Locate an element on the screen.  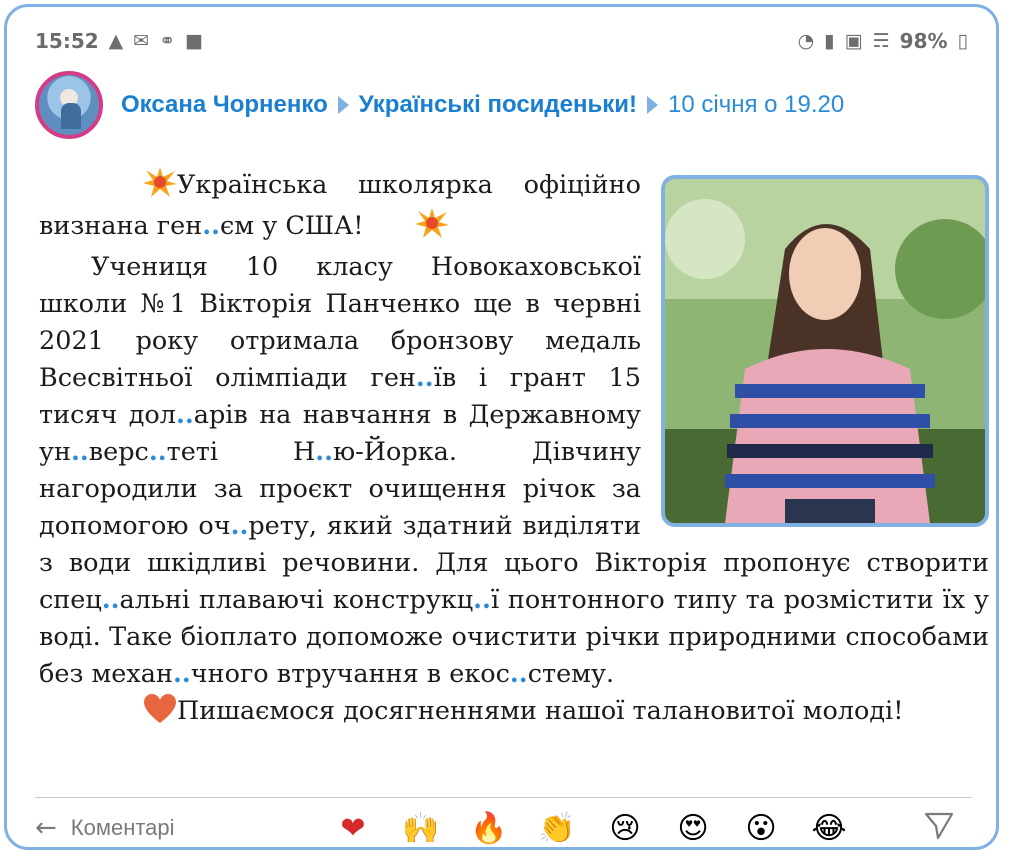
paragraph-text: стему. is located at coordinates (571, 674).